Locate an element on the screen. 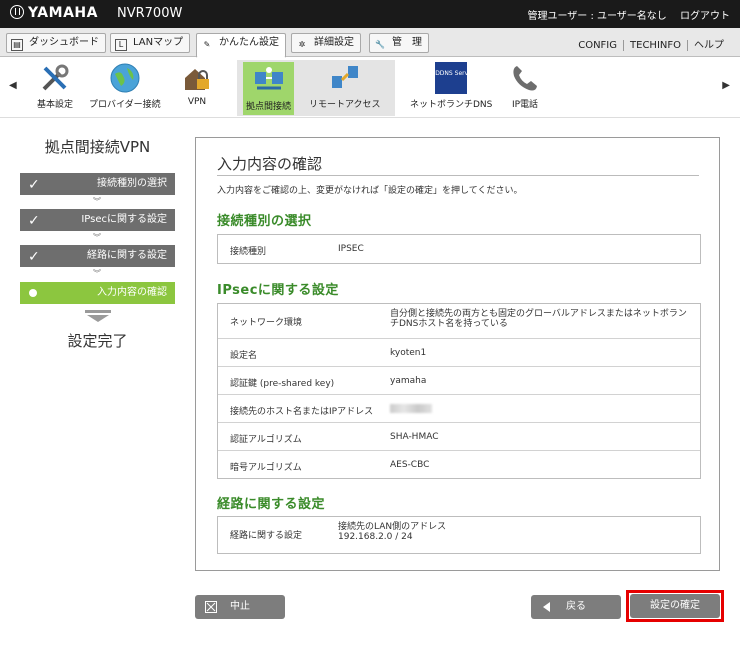  page-title: 入力内容の確認 is located at coordinates (270, 164).